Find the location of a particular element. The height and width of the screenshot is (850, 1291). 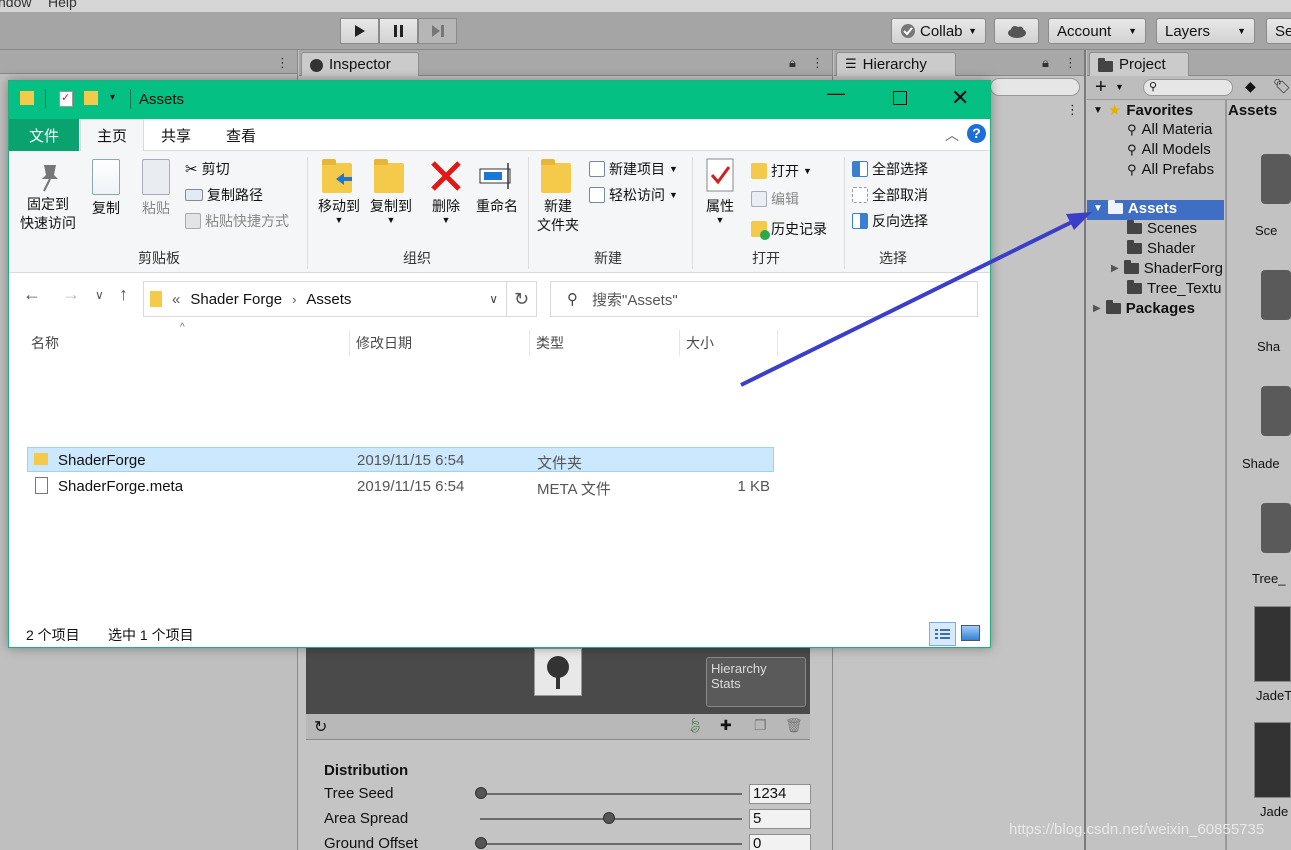

arrow-line is located at coordinates (909, 302).